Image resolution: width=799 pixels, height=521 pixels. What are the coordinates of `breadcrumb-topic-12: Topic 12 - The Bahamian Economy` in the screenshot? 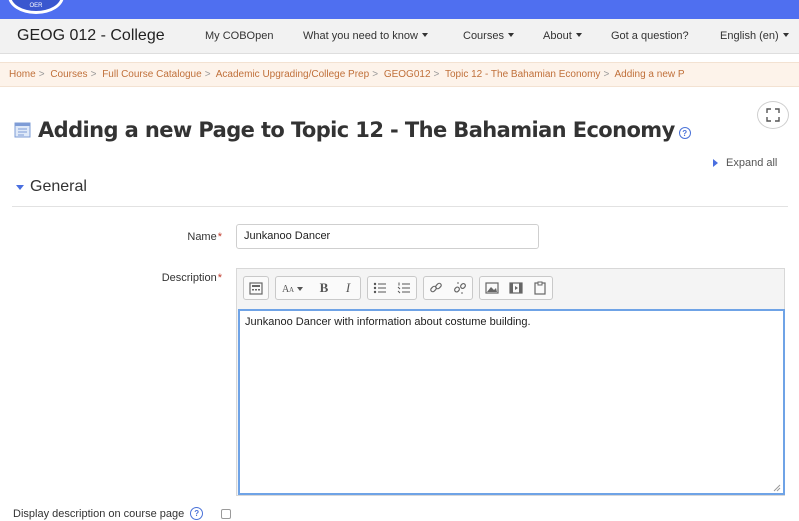 It's located at (522, 74).